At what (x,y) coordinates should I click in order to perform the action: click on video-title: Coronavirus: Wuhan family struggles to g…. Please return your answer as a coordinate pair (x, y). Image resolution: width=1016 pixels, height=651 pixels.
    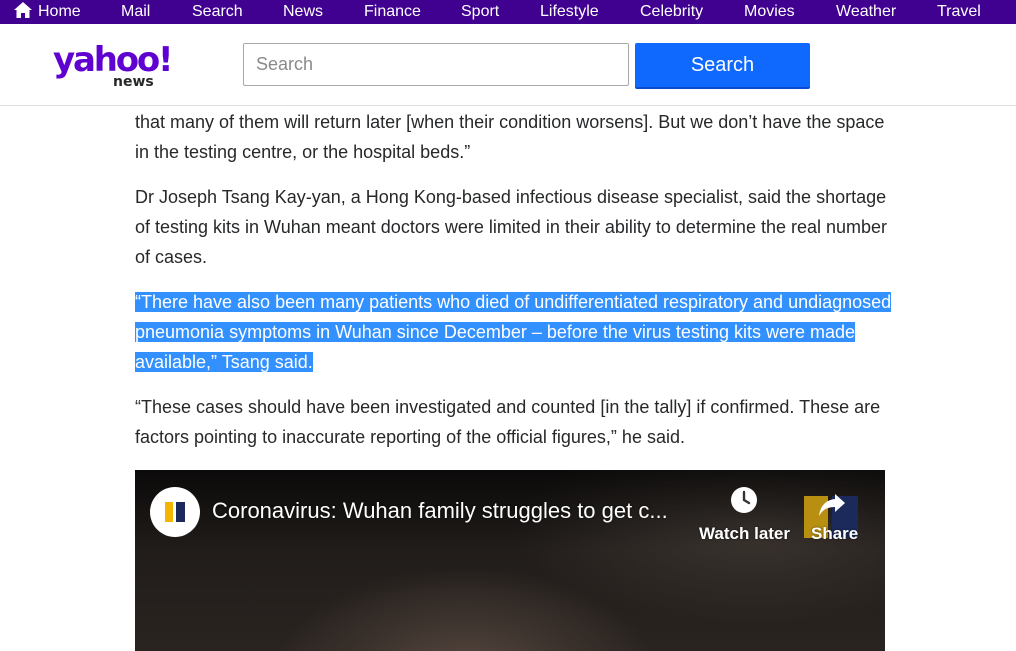
    Looking at the image, I should click on (440, 511).